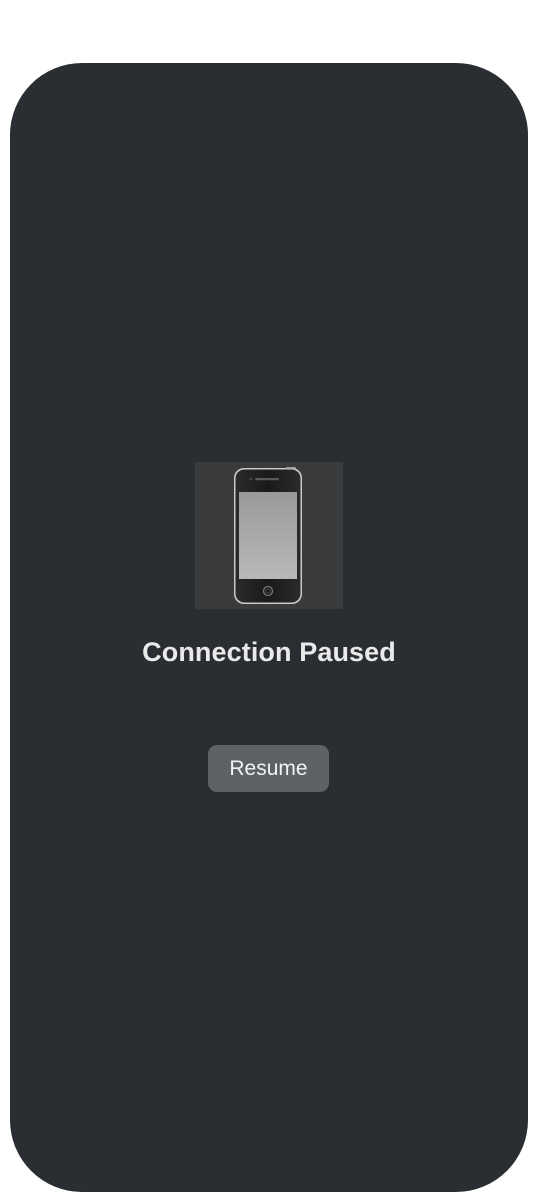  What do you see at coordinates (269, 652) in the screenshot?
I see `connection-status-title: Connection Paused` at bounding box center [269, 652].